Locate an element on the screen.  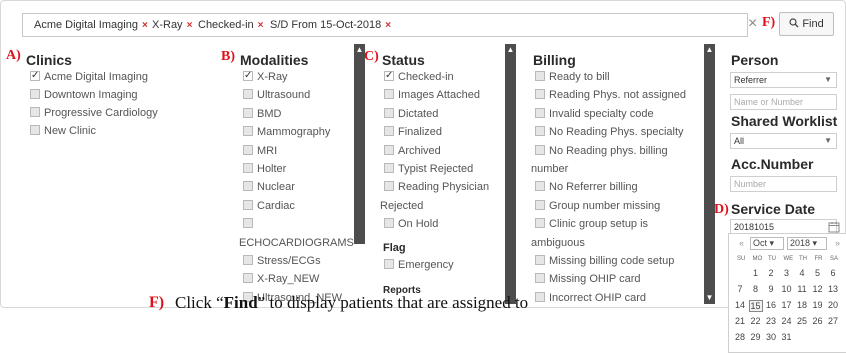
billing-scrollbar: ▲ ▼ is located at coordinates (709, 174).